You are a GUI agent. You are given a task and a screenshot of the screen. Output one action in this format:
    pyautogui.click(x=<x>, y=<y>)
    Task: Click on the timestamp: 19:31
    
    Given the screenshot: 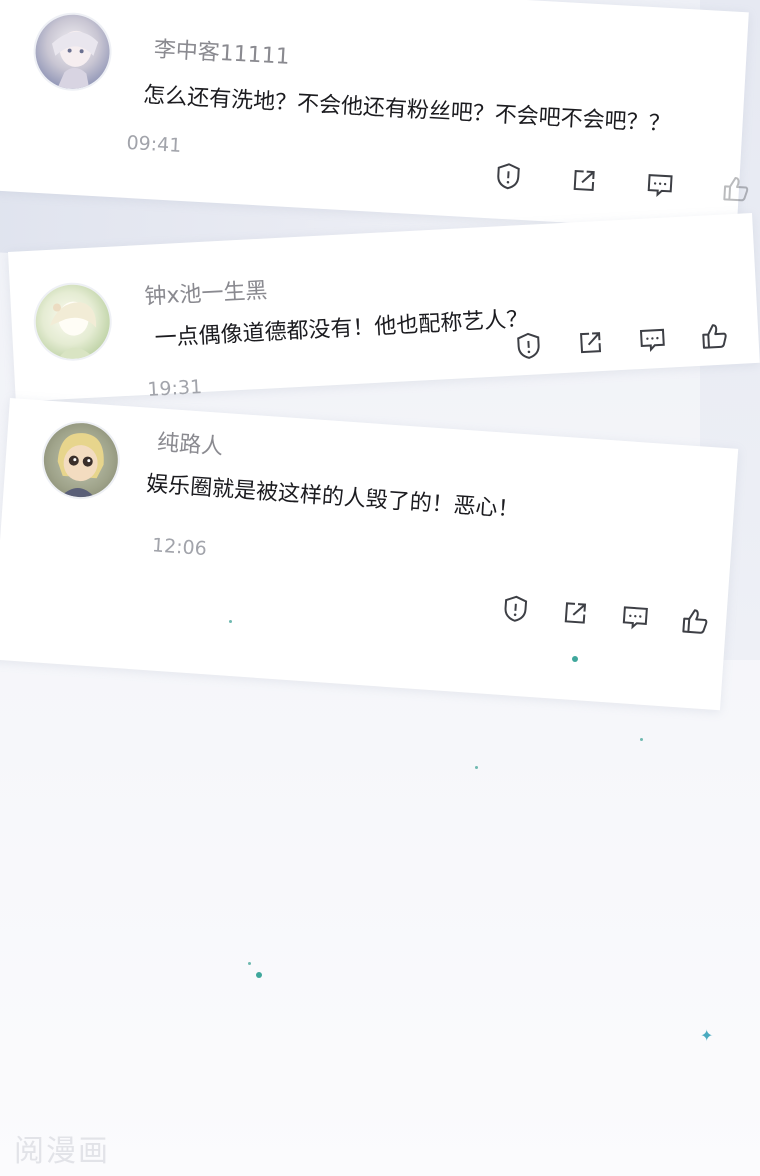 What is the action you would take?
    pyautogui.click(x=174, y=388)
    